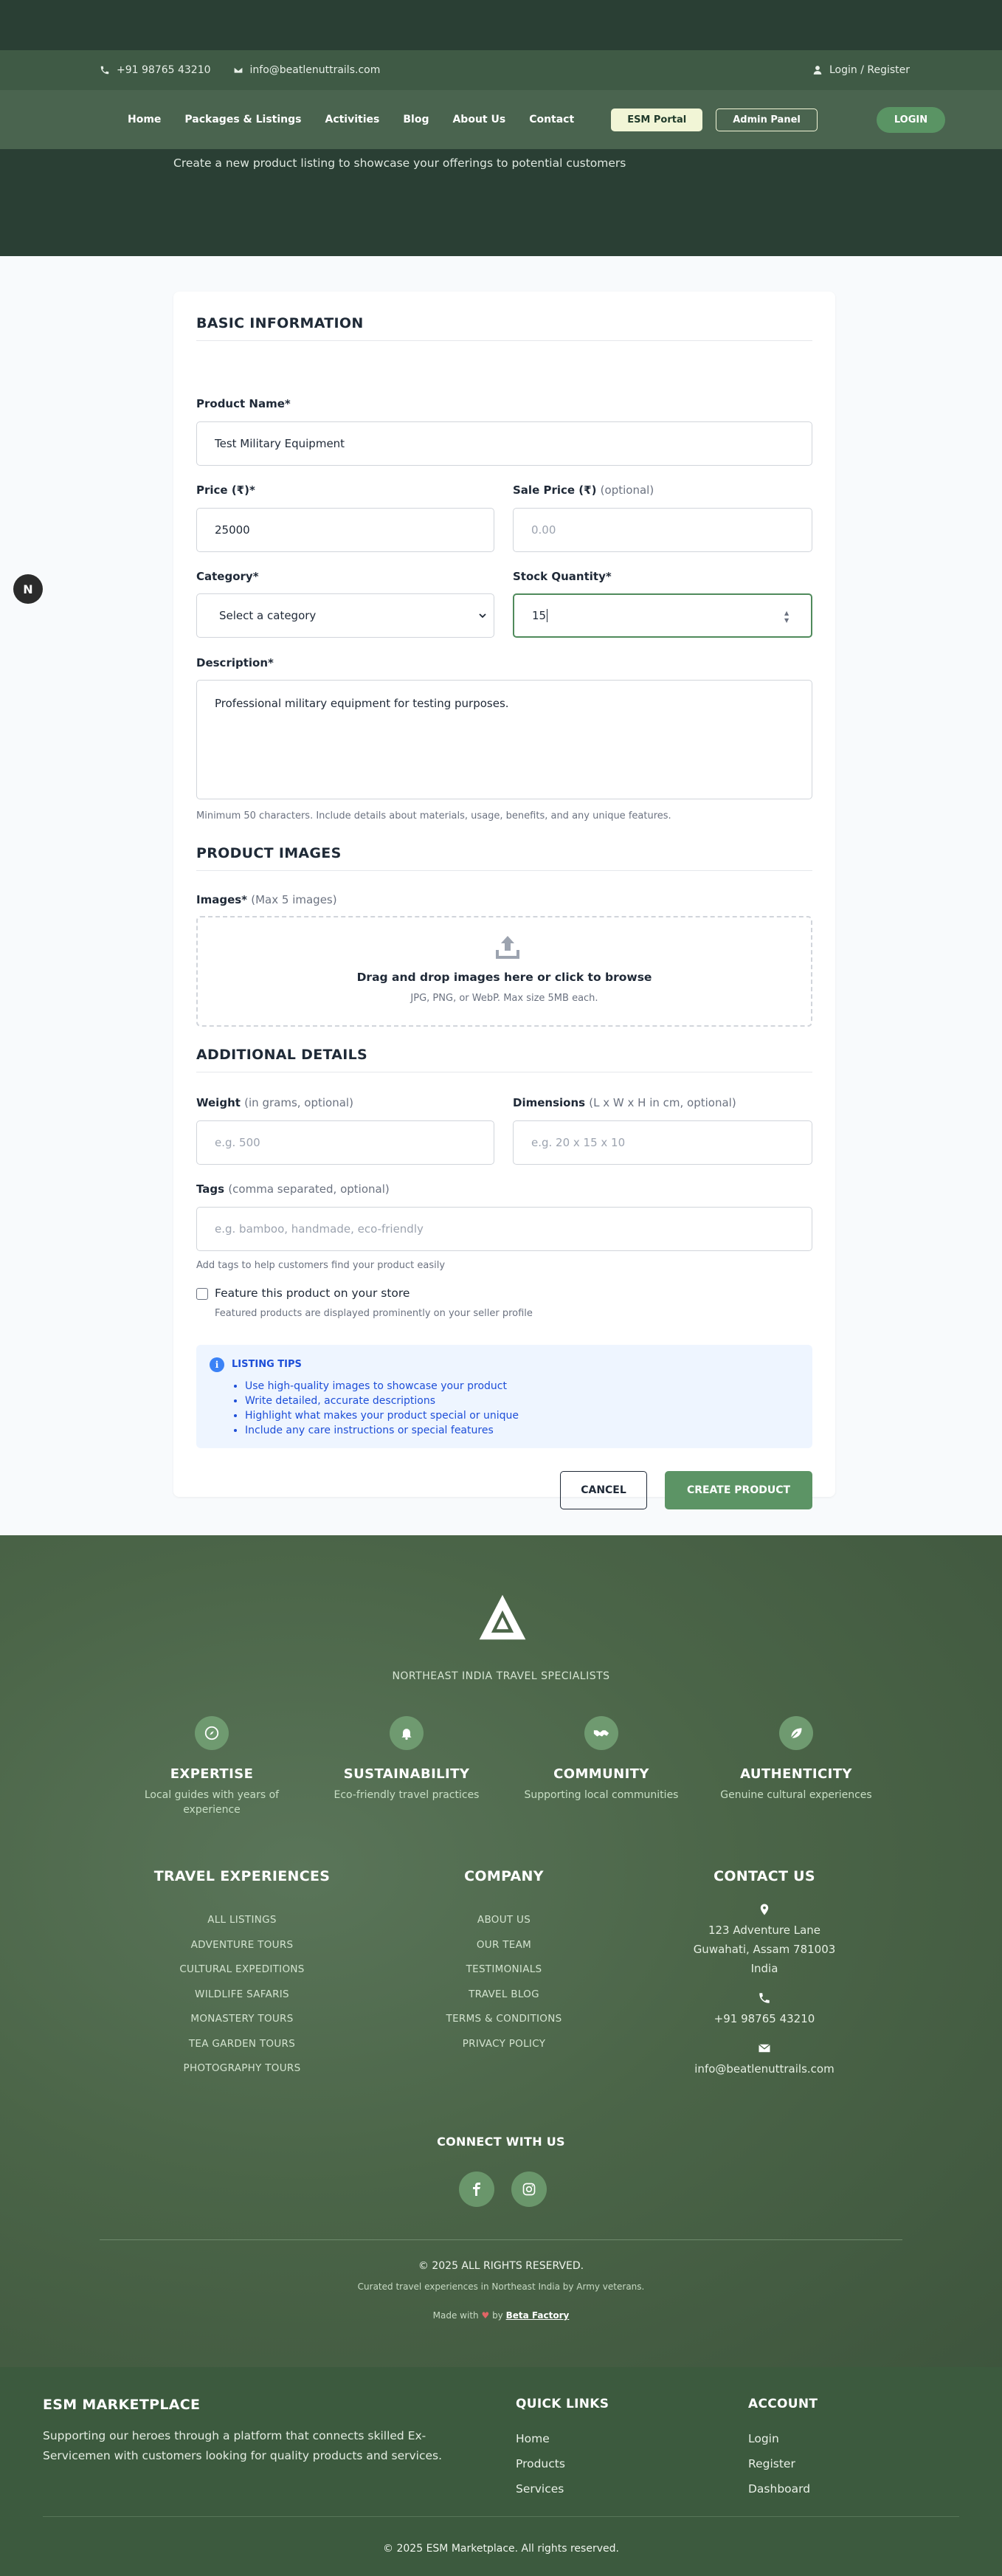  Describe the element at coordinates (504, 2019) in the screenshot. I see `footer-link: TERMS & CONDITIONS` at that location.